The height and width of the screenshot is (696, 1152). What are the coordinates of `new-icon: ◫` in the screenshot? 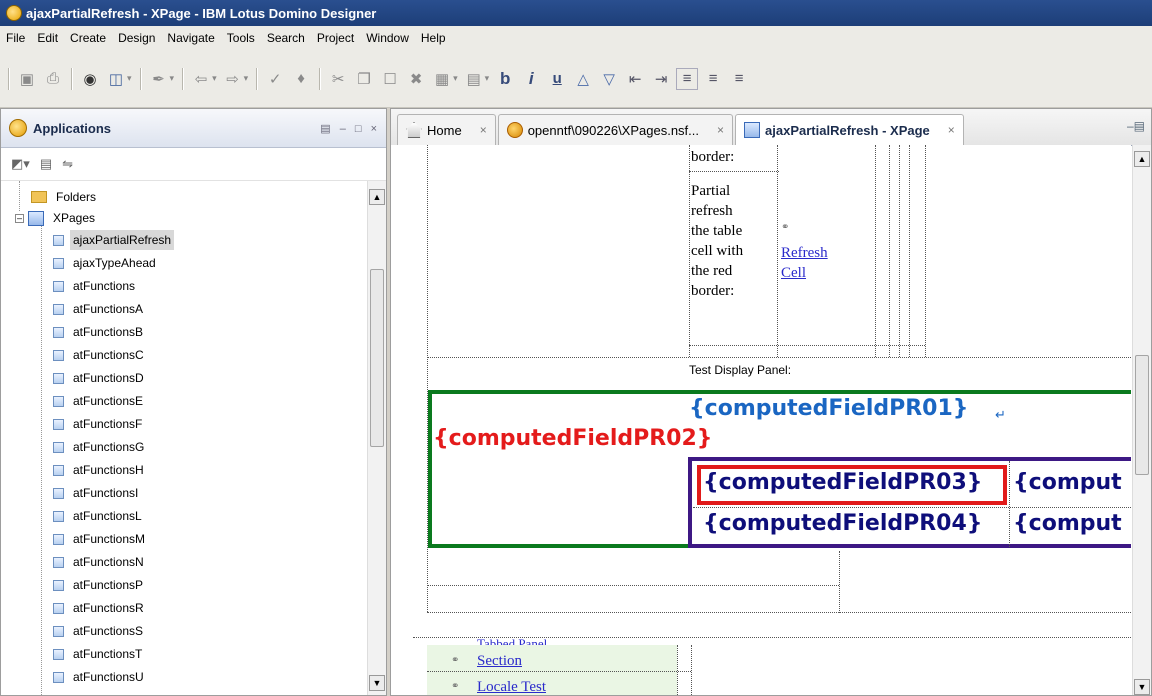 It's located at (116, 79).